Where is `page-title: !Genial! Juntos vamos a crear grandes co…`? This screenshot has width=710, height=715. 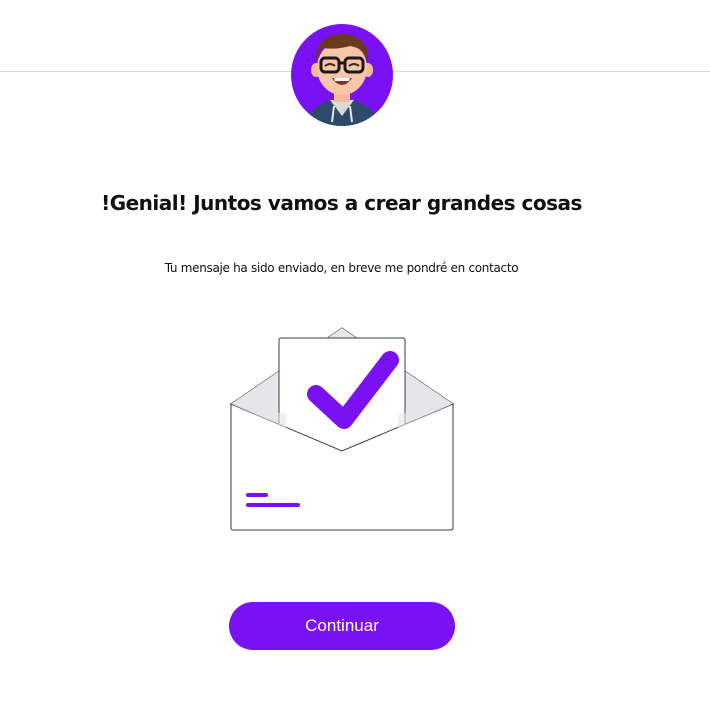
page-title: !Genial! Juntos vamos a crear grandes co… is located at coordinates (341, 203).